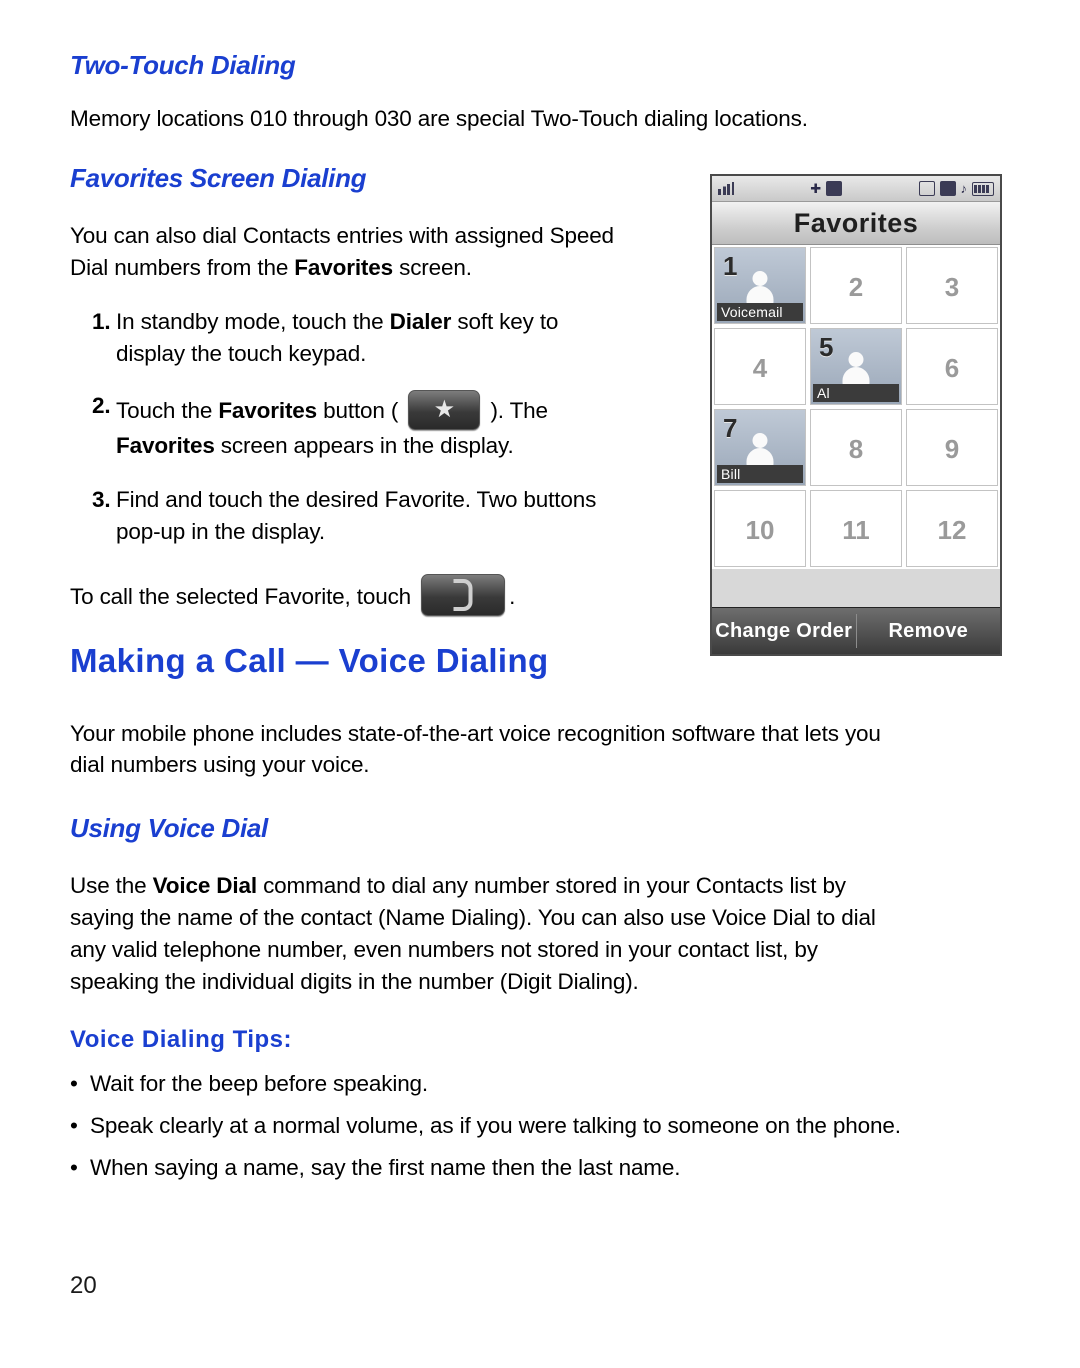  I want to click on phone-handset-icon, so click(463, 594).